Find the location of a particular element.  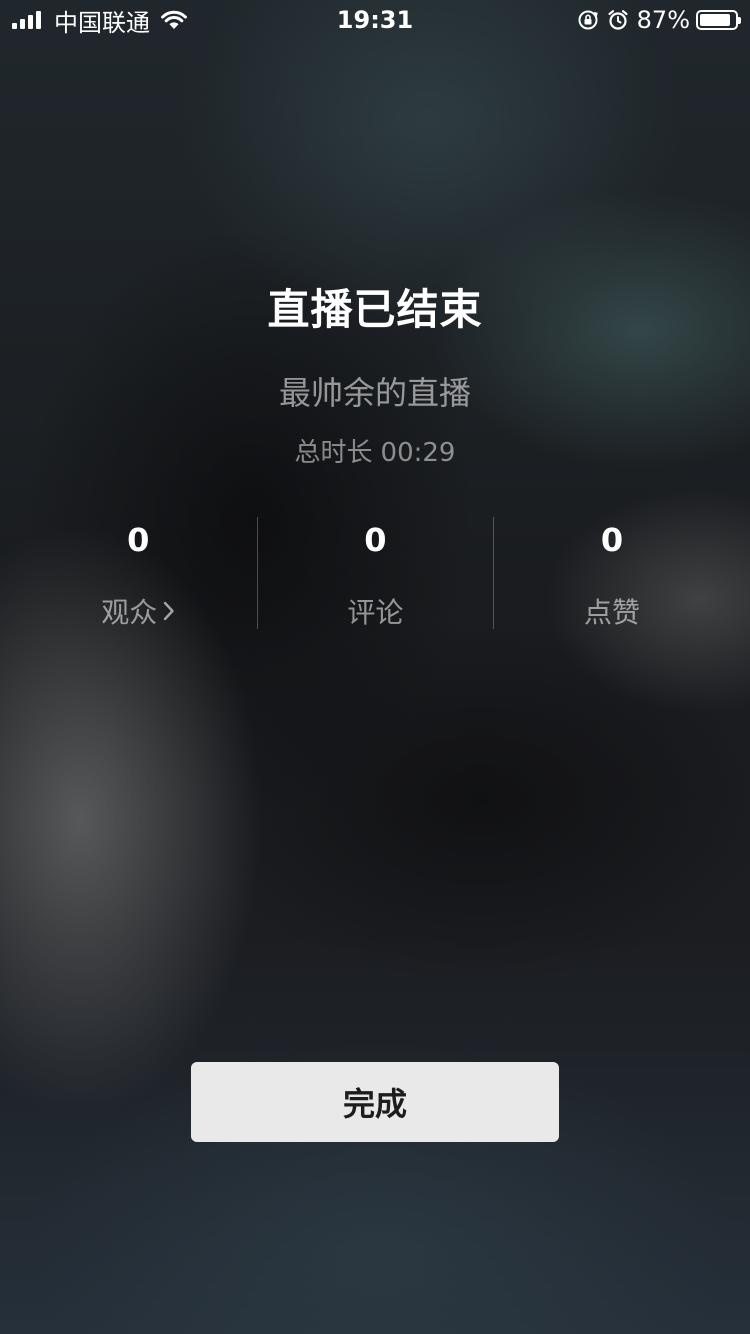

likes-count: 0 is located at coordinates (612, 540).